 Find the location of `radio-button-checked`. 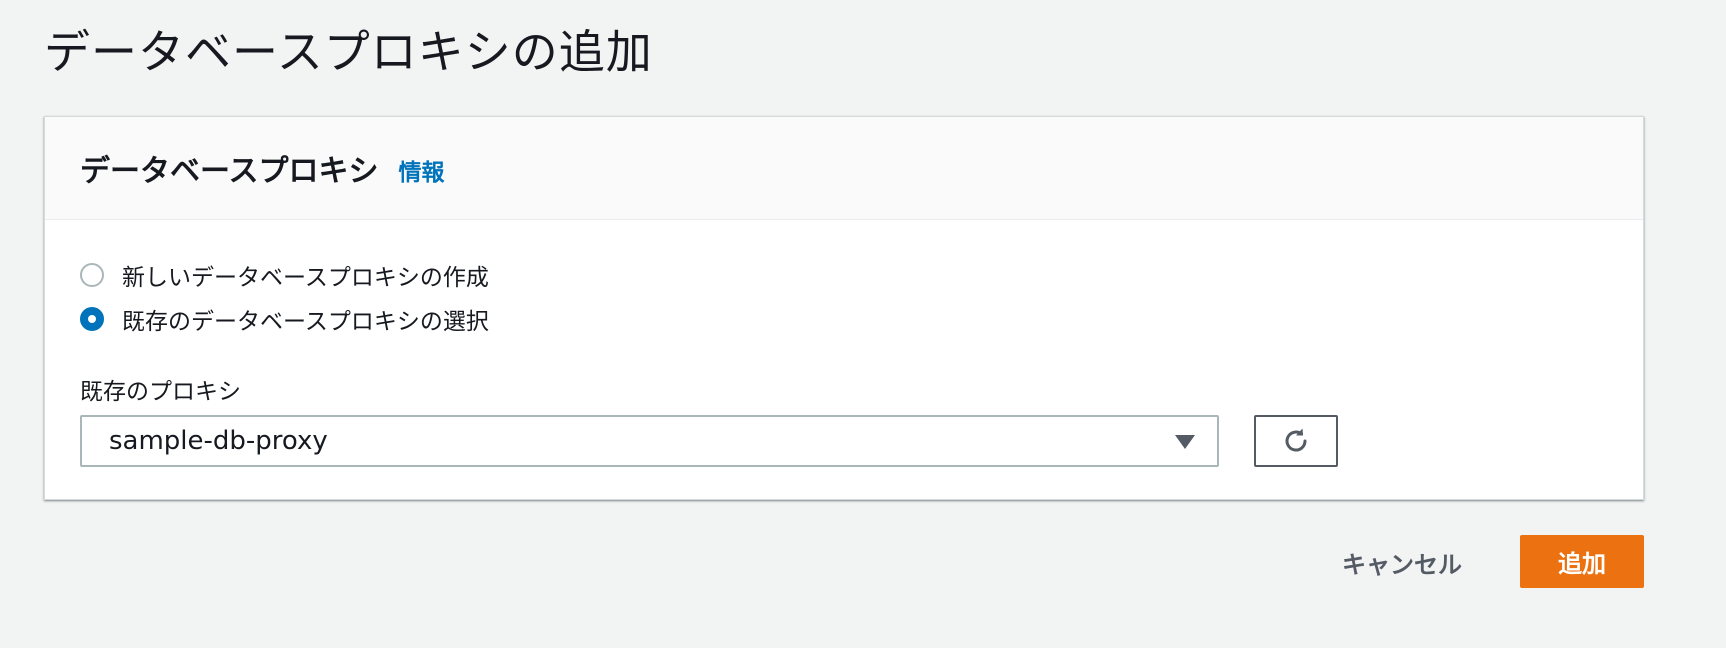

radio-button-checked is located at coordinates (92, 319).